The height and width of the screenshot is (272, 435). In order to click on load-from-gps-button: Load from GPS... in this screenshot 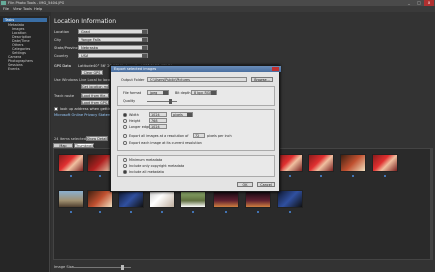, I will do `click(95, 102)`.